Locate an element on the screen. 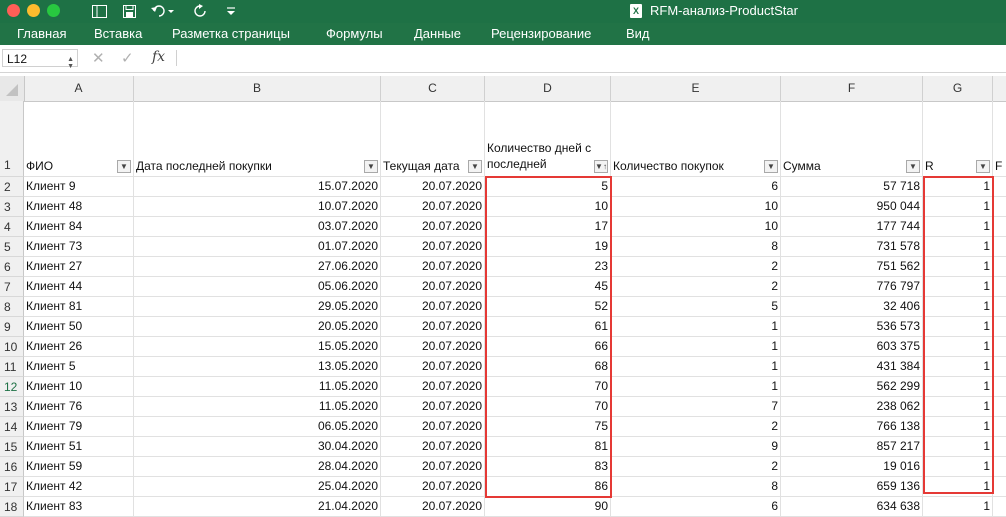  tab-review: Рецензирование is located at coordinates (541, 33).